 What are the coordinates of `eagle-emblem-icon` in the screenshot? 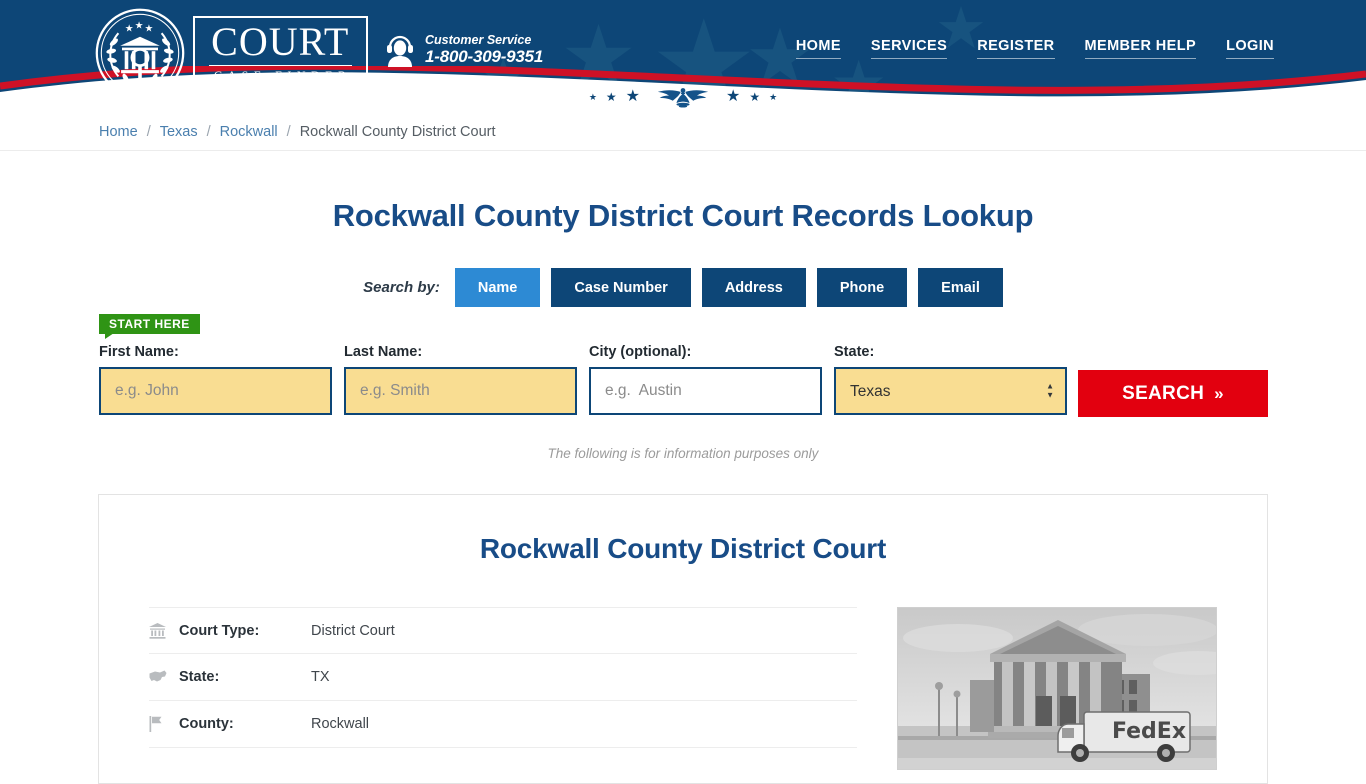 It's located at (683, 98).